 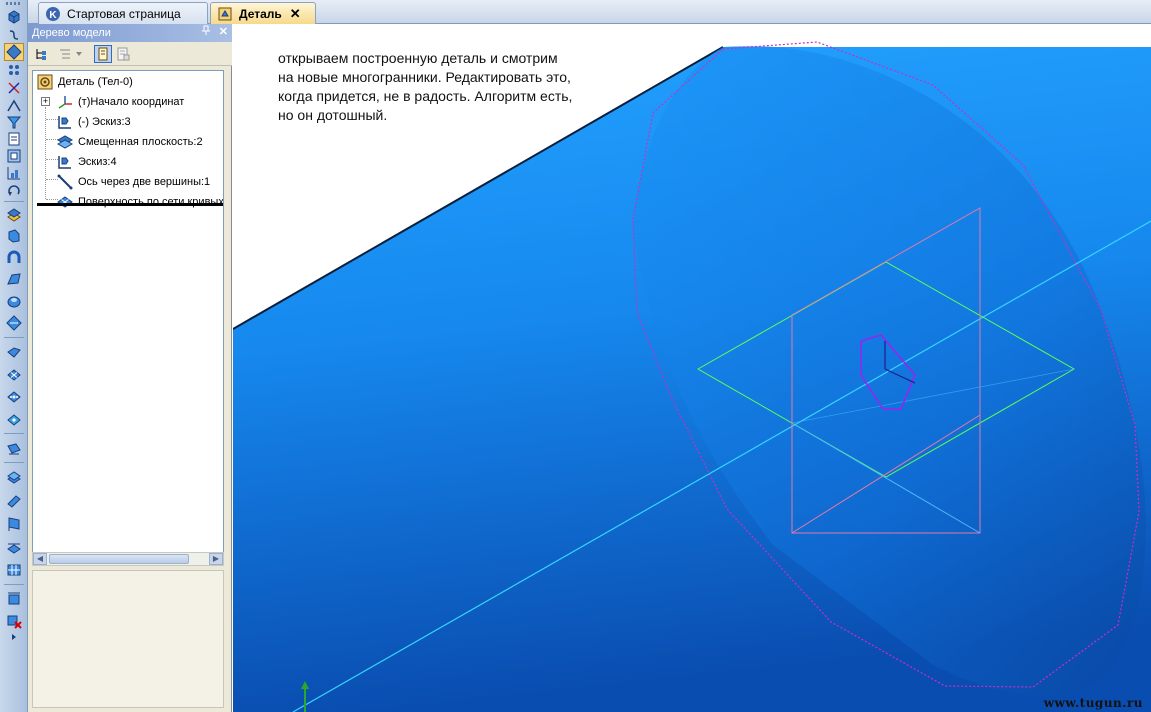 I want to click on svg-text: K, so click(x=53, y=15).